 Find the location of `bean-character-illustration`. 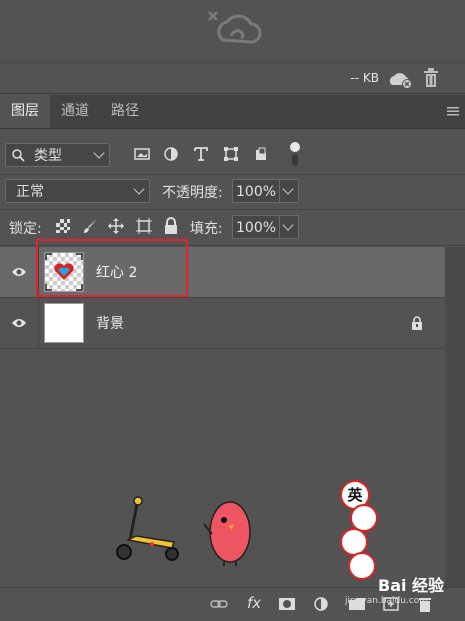

bean-character-illustration is located at coordinates (227, 533).